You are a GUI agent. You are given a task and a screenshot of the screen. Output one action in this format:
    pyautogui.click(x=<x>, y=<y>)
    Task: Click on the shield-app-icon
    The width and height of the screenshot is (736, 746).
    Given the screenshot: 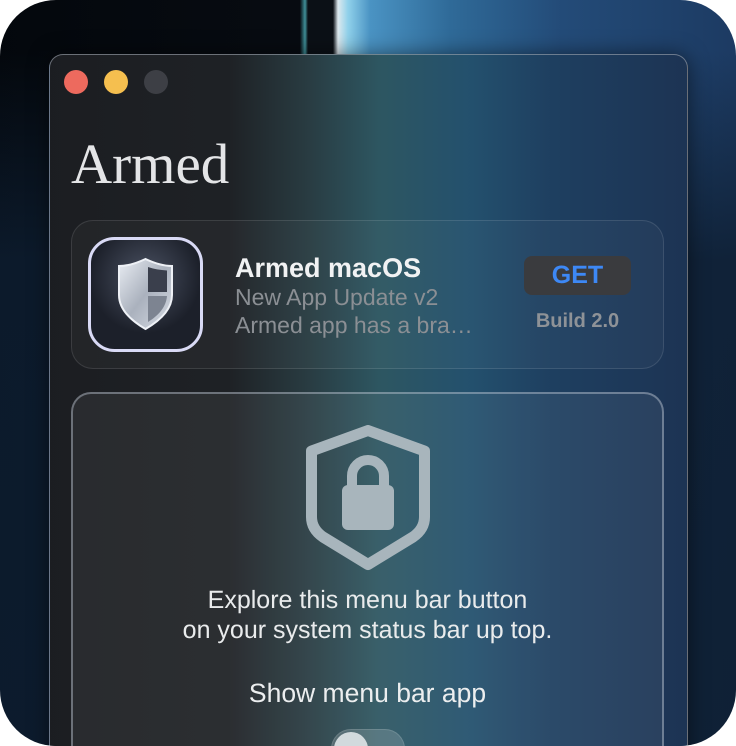 What is the action you would take?
    pyautogui.click(x=145, y=294)
    